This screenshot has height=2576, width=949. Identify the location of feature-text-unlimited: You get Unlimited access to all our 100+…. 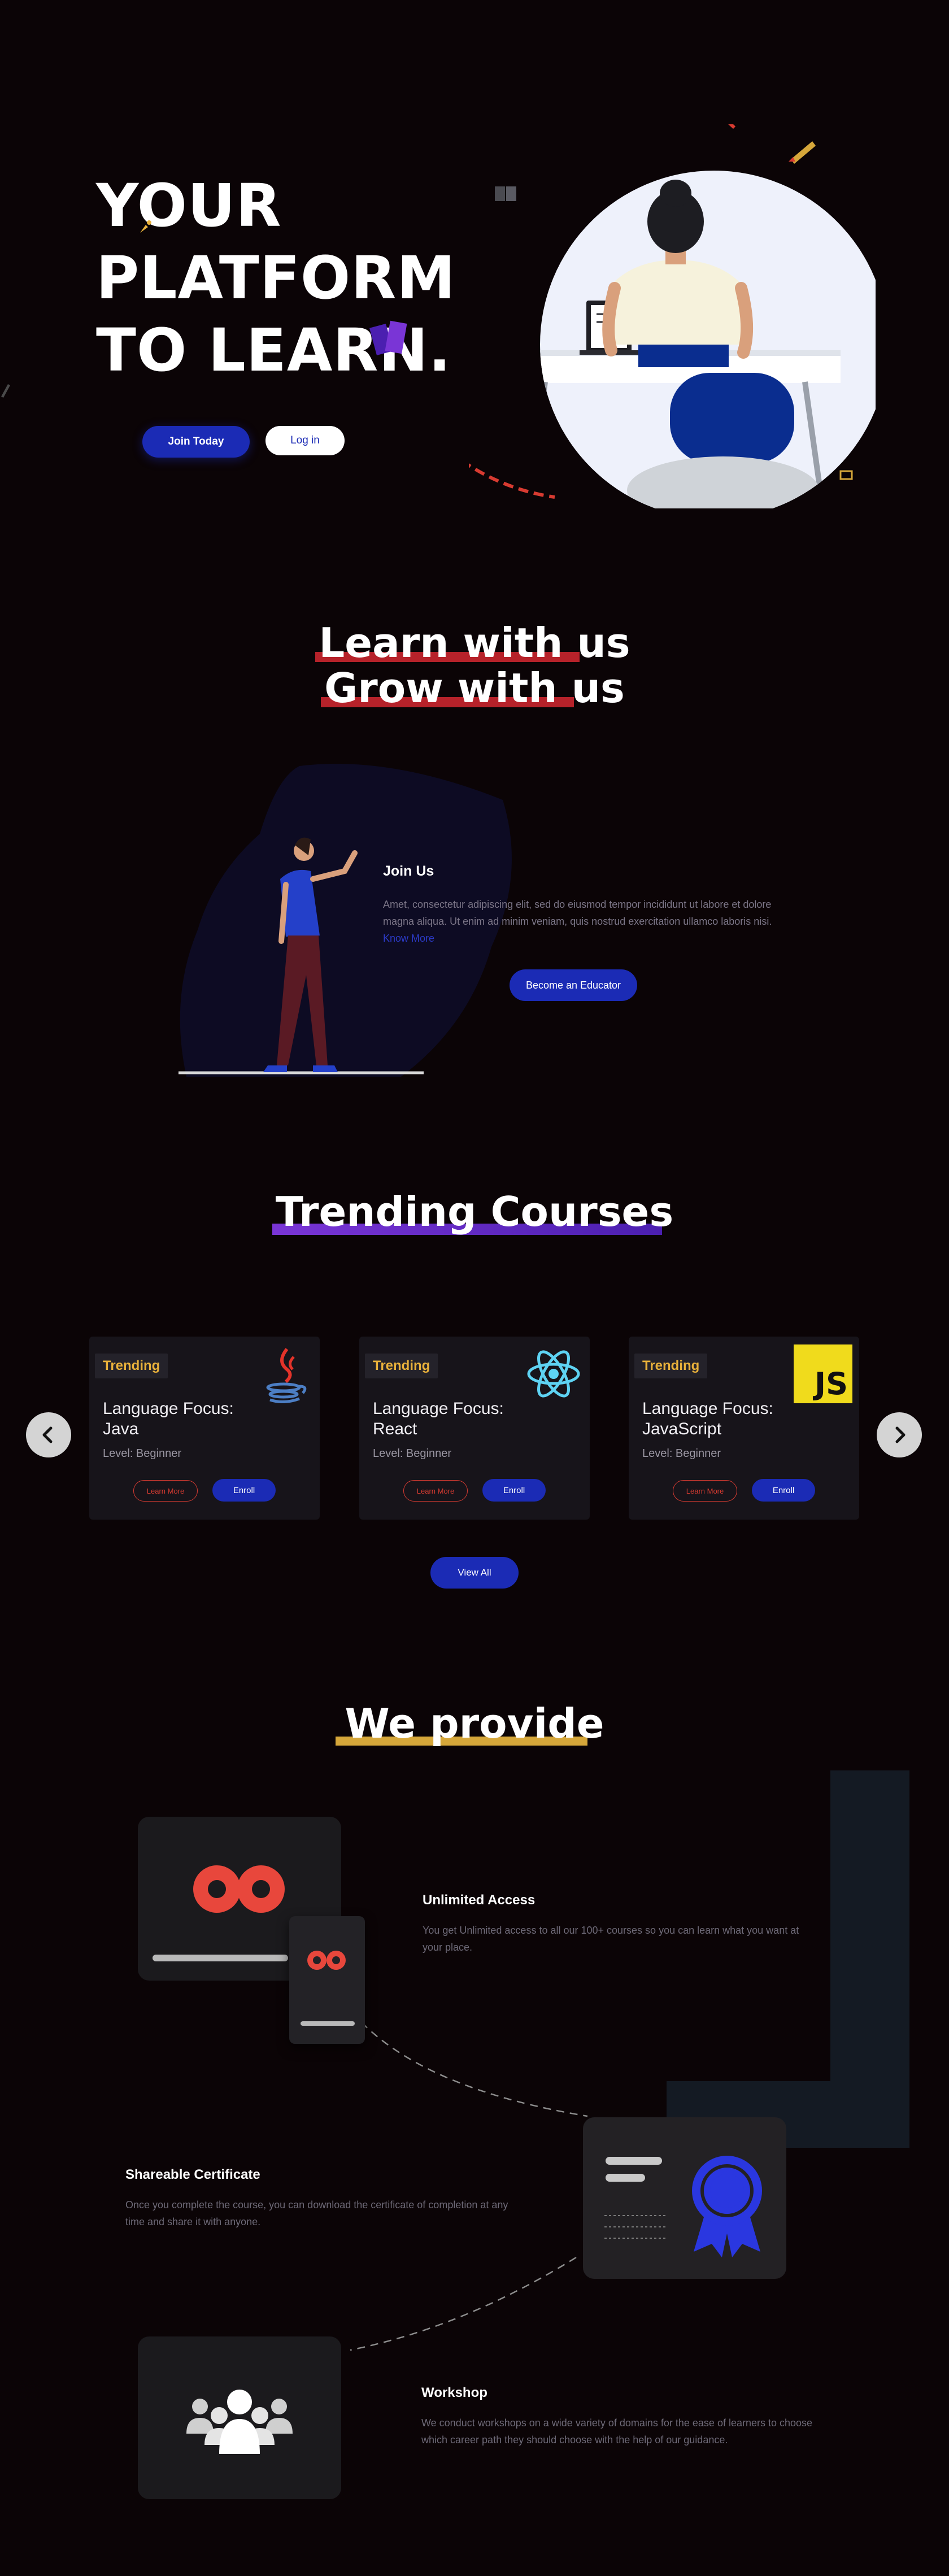
(611, 1939).